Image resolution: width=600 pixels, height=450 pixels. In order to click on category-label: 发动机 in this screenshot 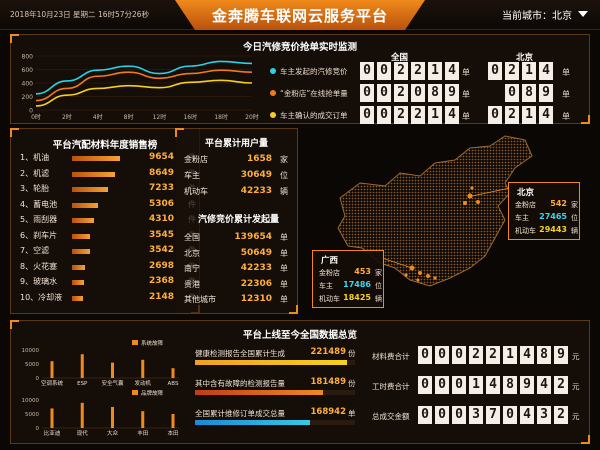, I will do `click(142, 383)`.